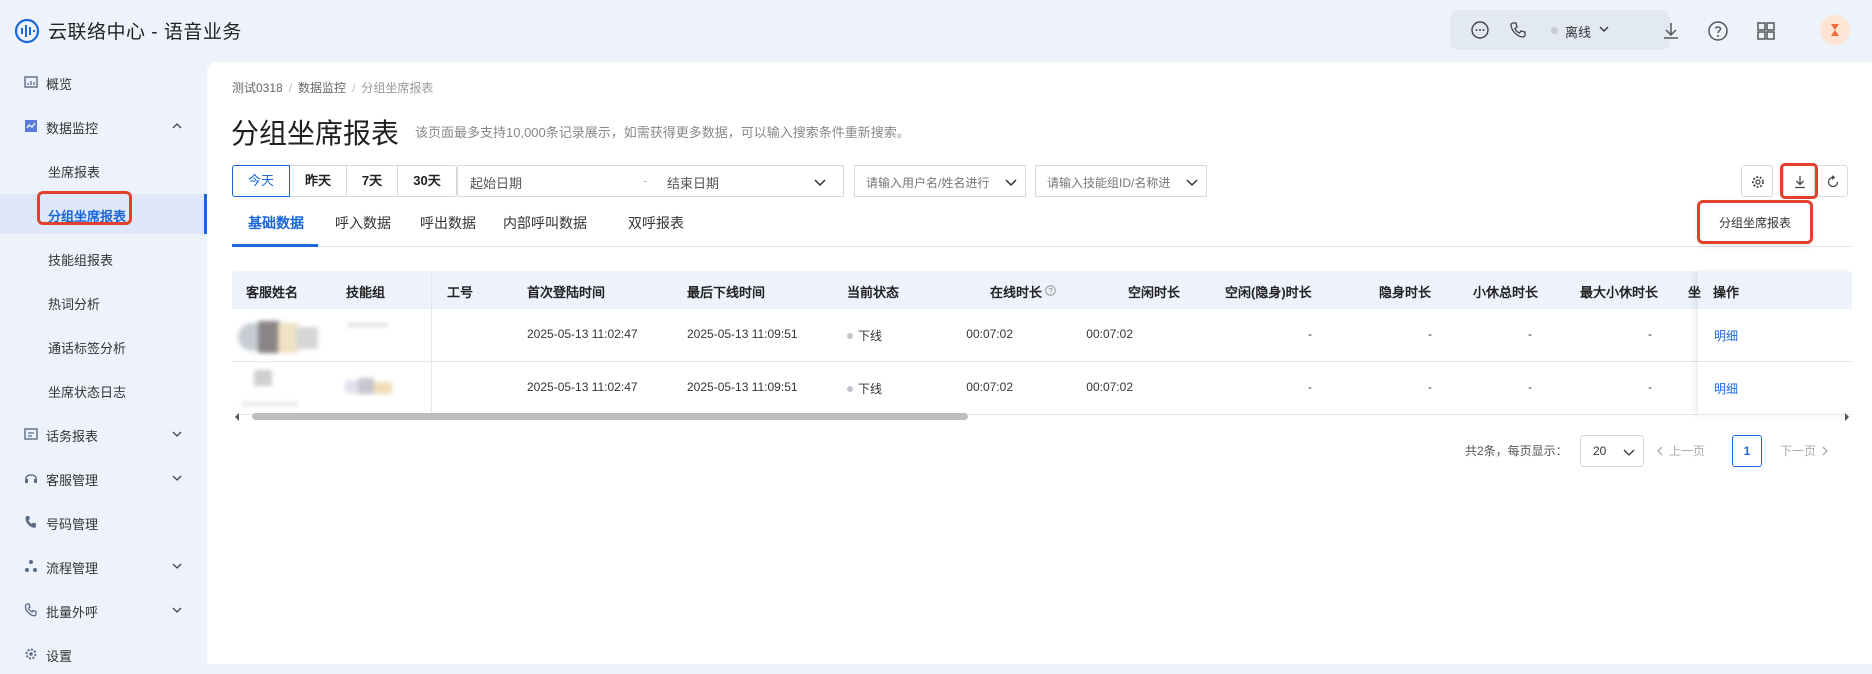 This screenshot has width=1872, height=674. Describe the element at coordinates (31, 478) in the screenshot. I see `headset-icon` at that location.